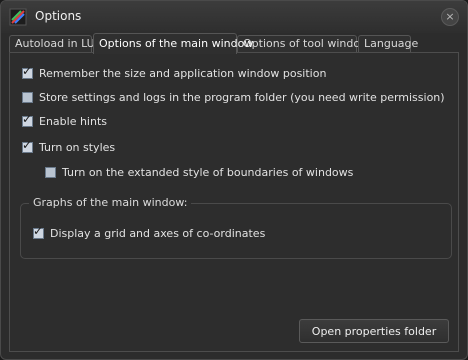 The image size is (468, 360). Describe the element at coordinates (110, 202) in the screenshot. I see `graphs-group-title: Graphs of the main window:` at that location.